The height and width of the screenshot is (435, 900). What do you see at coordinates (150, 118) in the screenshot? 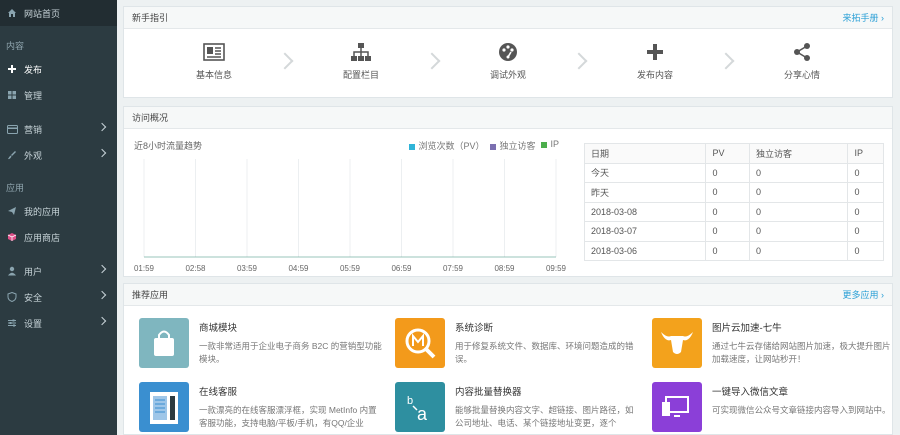
I see `visits-title: 访问概况` at bounding box center [150, 118].